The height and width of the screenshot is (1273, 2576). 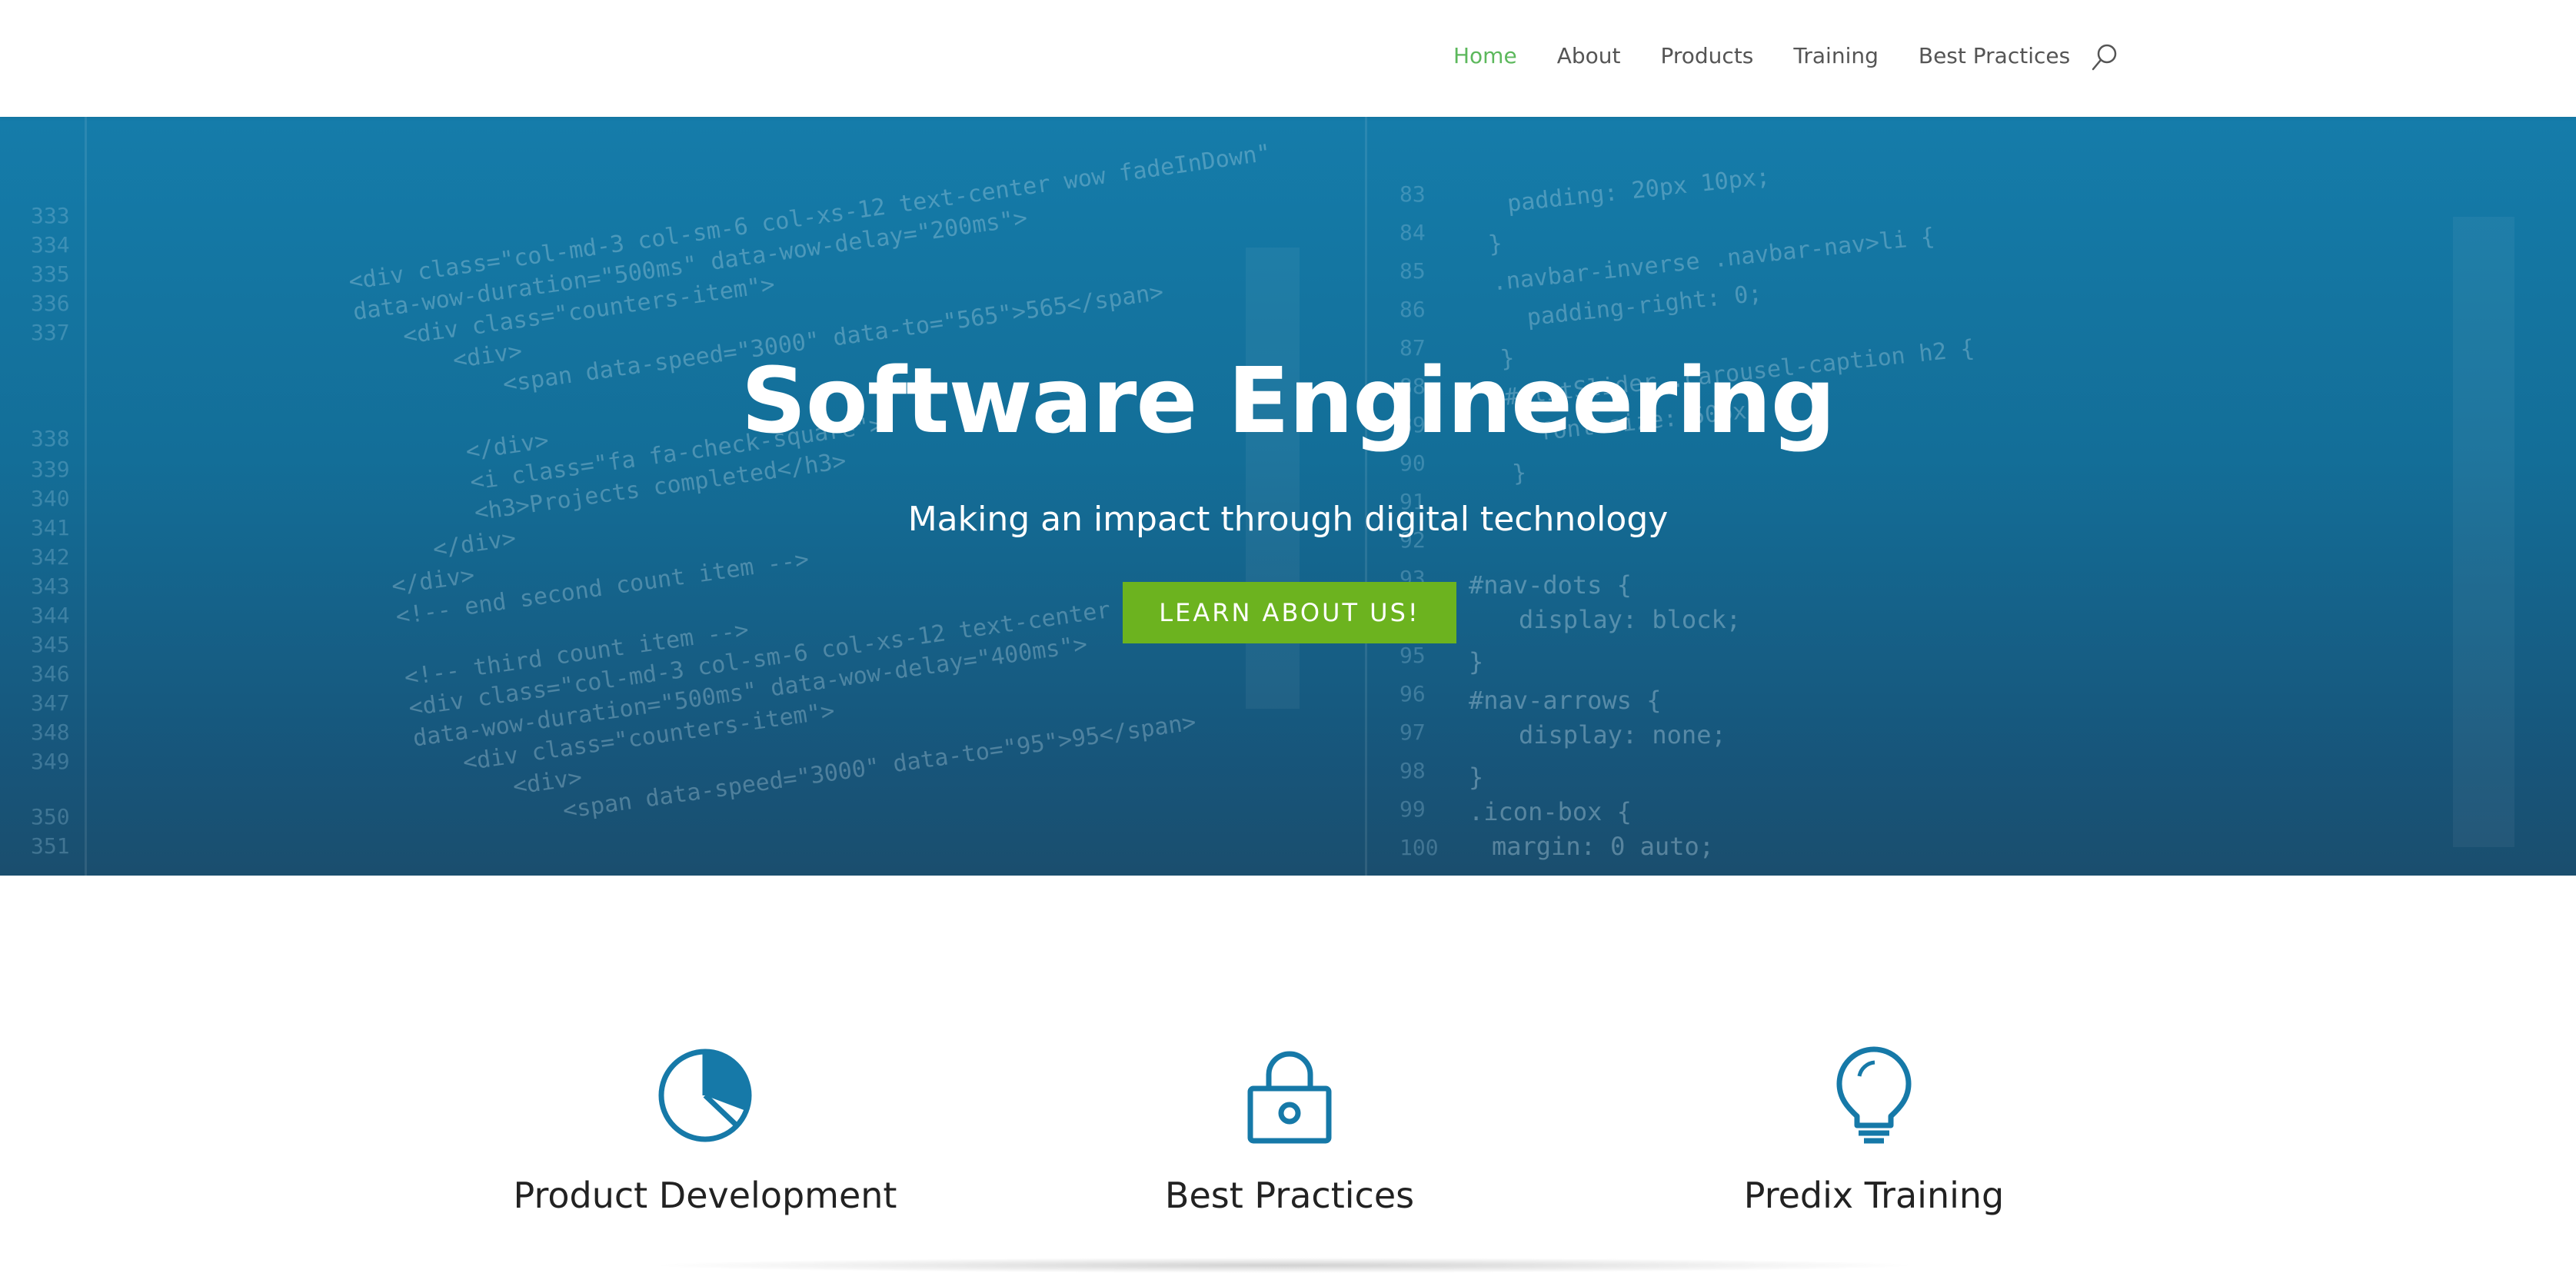 I want to click on feature-title: Best Practices, so click(x=1289, y=1195).